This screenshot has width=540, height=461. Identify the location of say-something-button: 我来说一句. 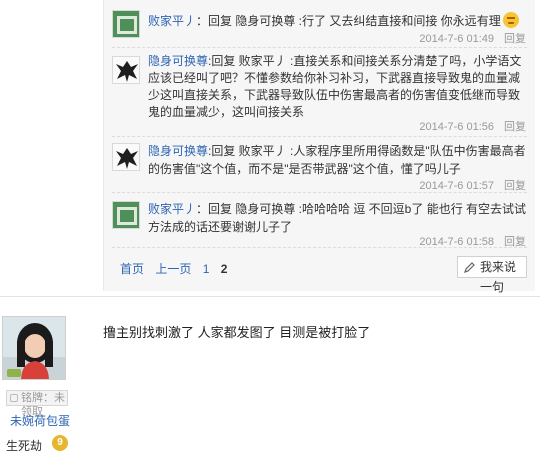
(492, 275).